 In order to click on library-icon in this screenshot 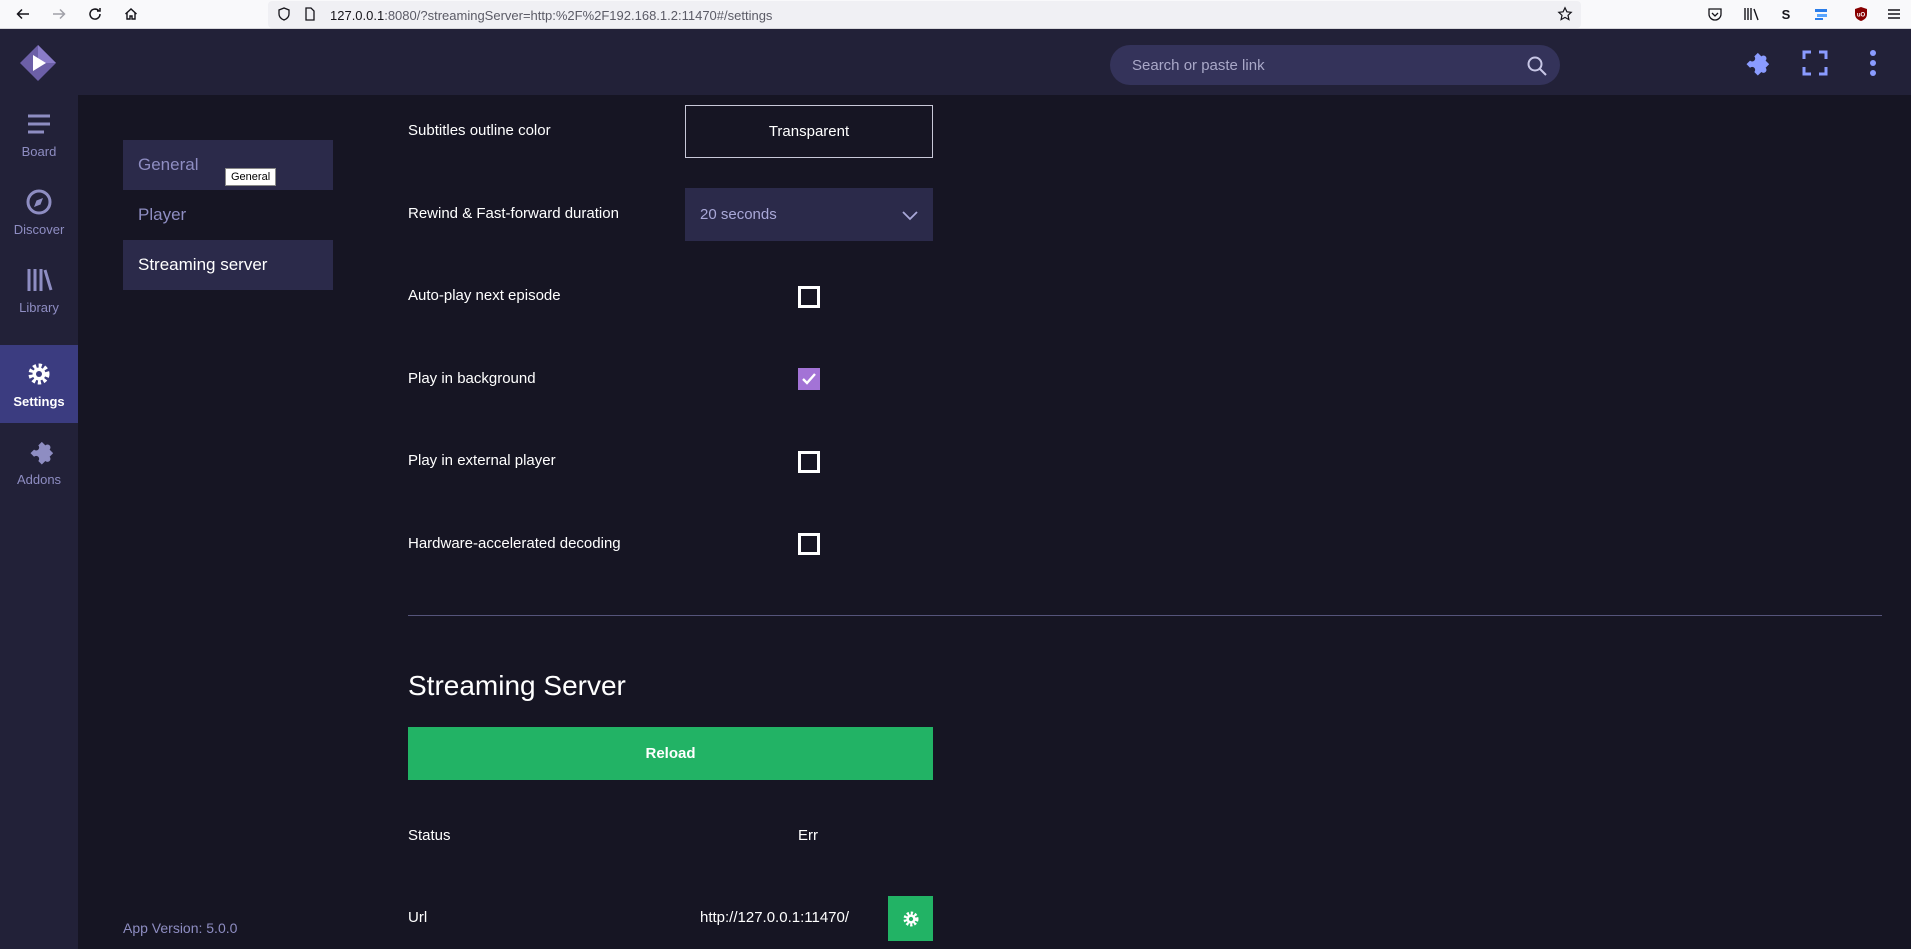, I will do `click(40, 279)`.